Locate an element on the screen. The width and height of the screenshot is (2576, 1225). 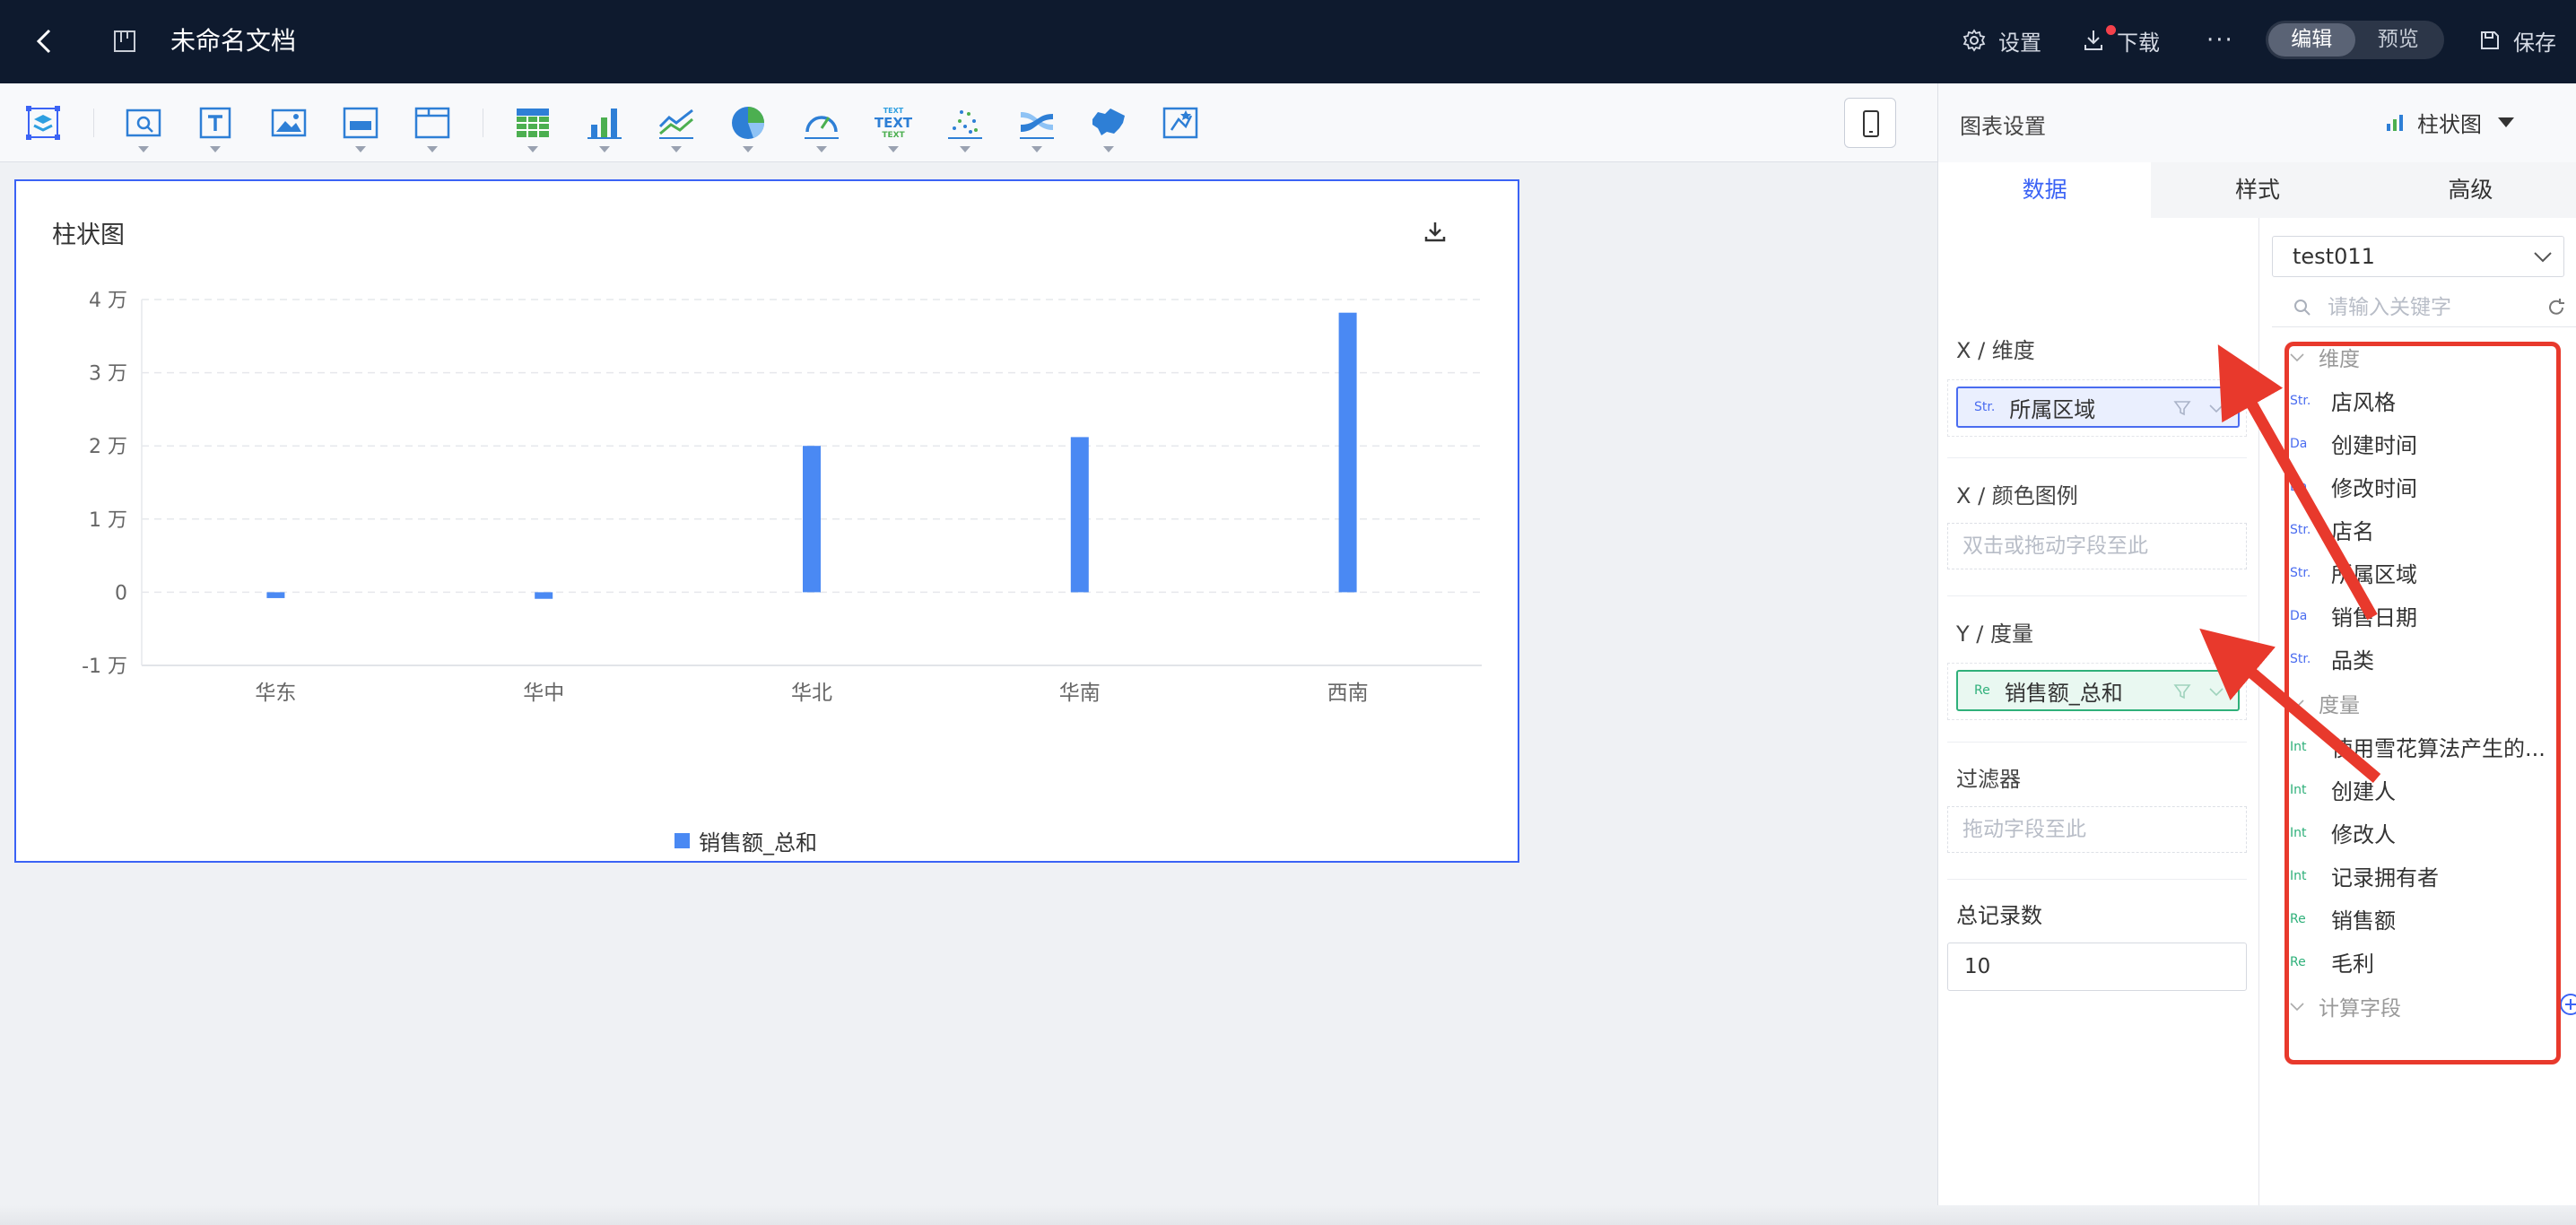
annotation-arrows is located at coordinates (2290, 563).